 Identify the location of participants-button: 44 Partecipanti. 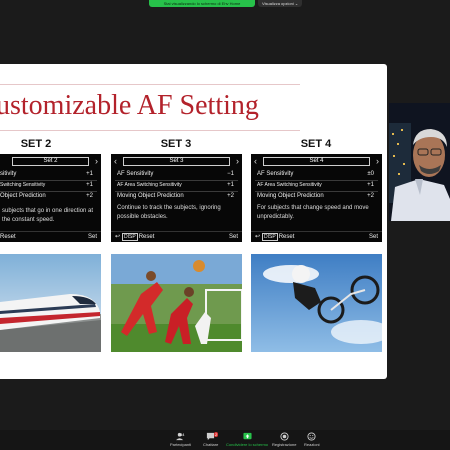
(180, 439).